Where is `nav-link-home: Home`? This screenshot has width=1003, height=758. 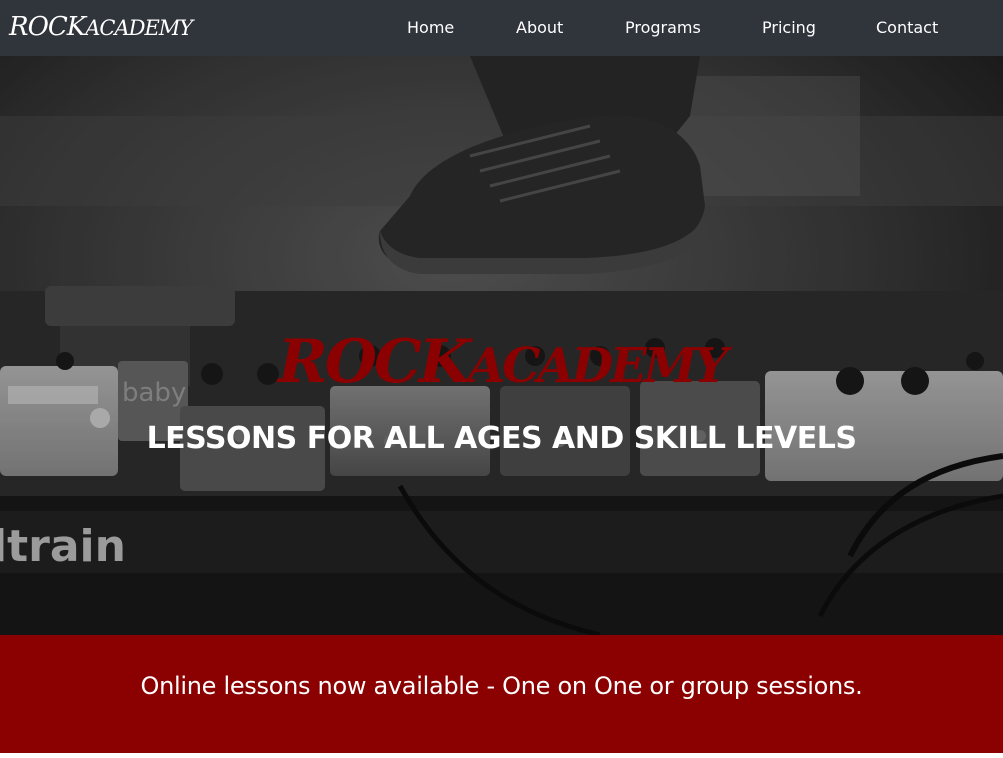
nav-link-home: Home is located at coordinates (430, 28).